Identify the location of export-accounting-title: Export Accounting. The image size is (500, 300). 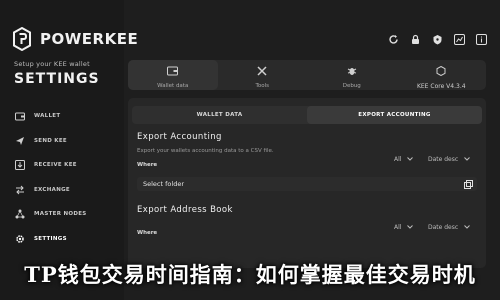
(179, 137).